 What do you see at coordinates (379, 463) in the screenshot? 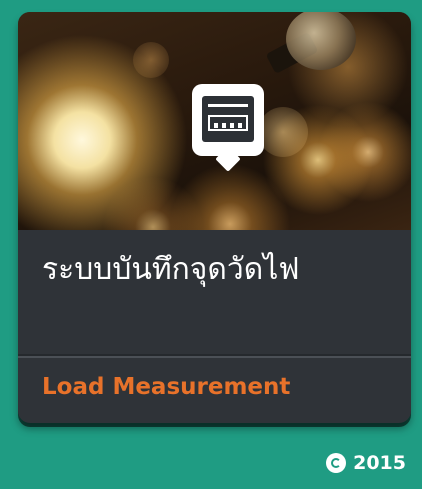
I see `copyright-year: 2015` at bounding box center [379, 463].